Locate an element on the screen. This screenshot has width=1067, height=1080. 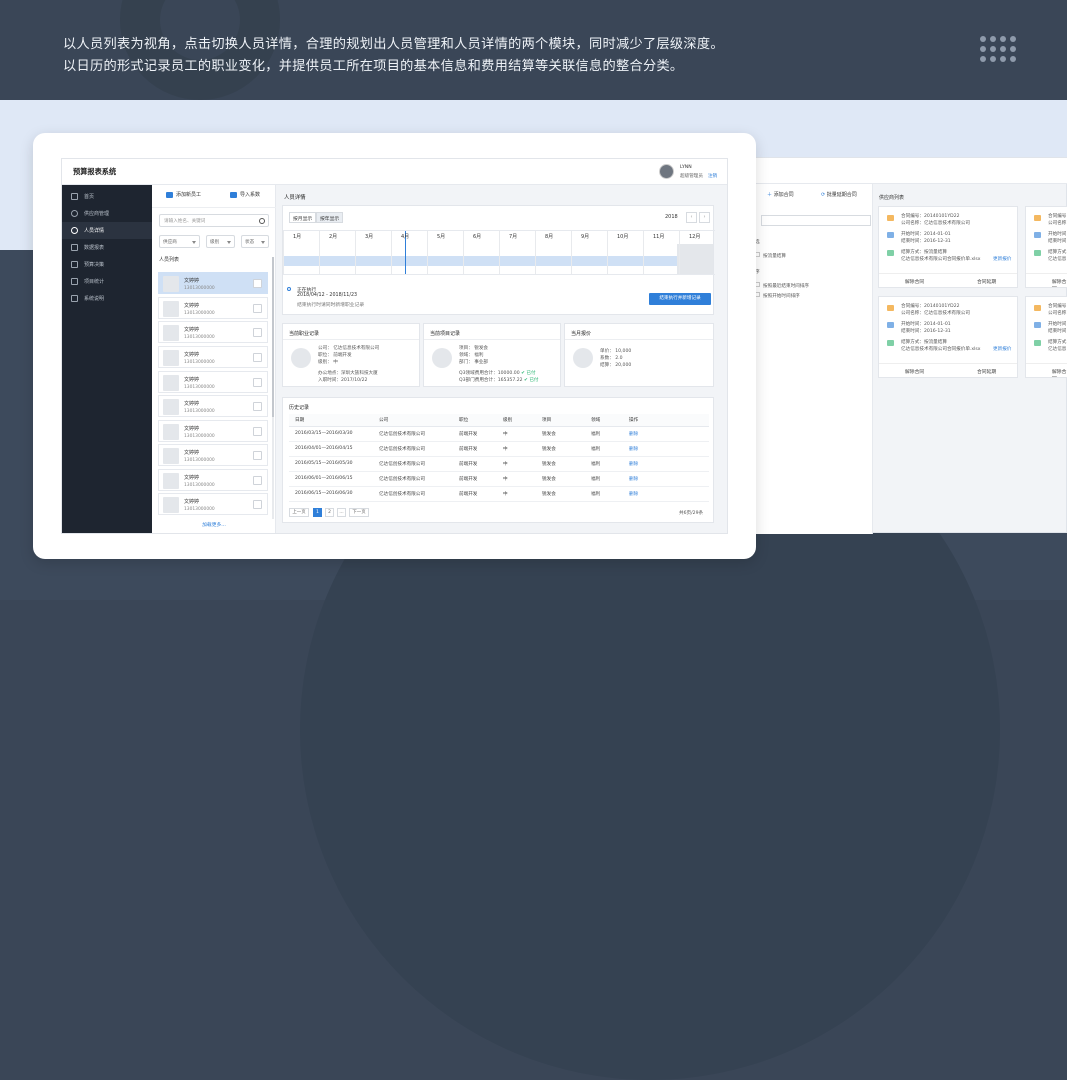
sidebar: 首页 供应商管理 人员详情 数据报表 预算决策 项目统计 系统说明 is located at coordinates (107, 359).